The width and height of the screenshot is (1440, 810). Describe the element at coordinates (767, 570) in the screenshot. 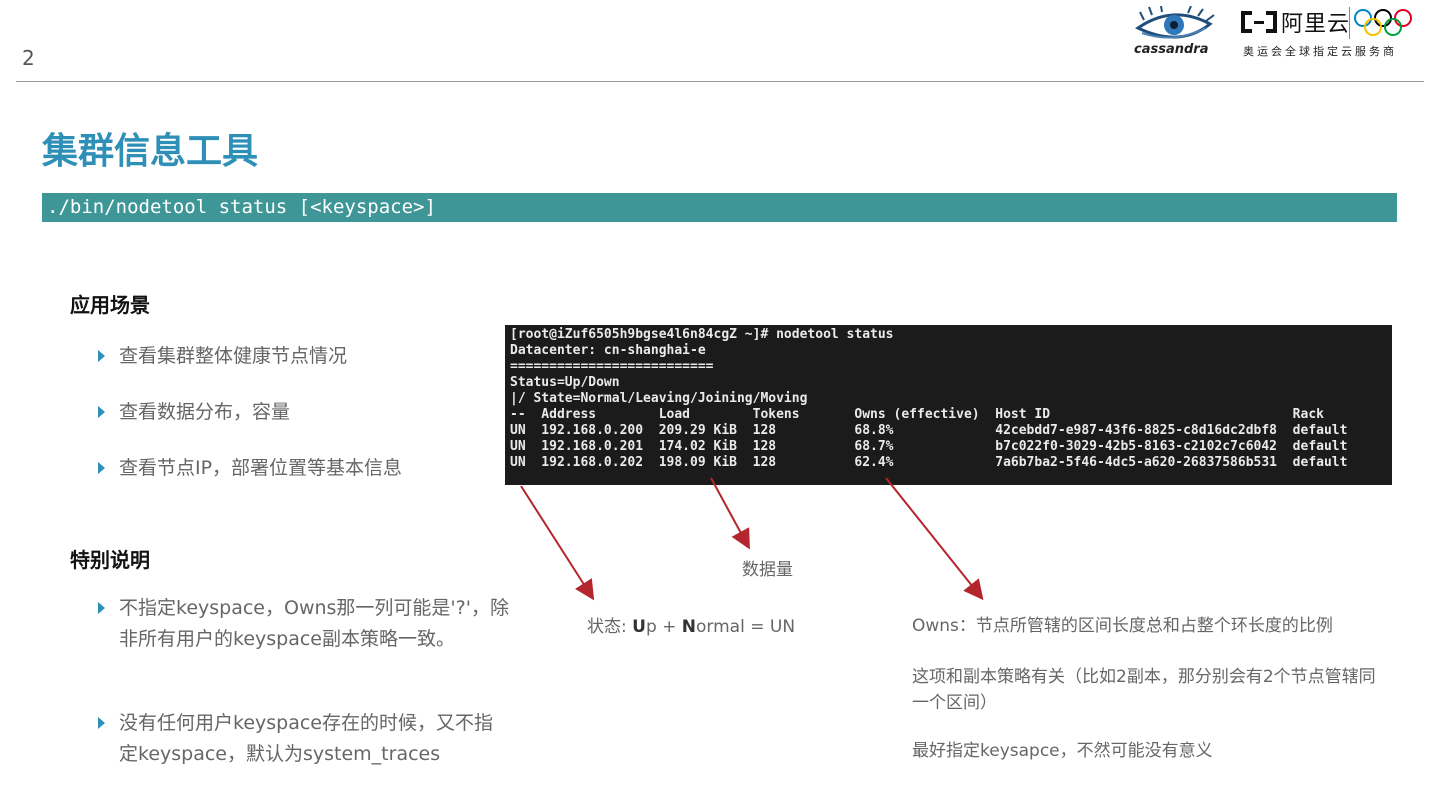

I see `data-amount-label: 数据量` at that location.